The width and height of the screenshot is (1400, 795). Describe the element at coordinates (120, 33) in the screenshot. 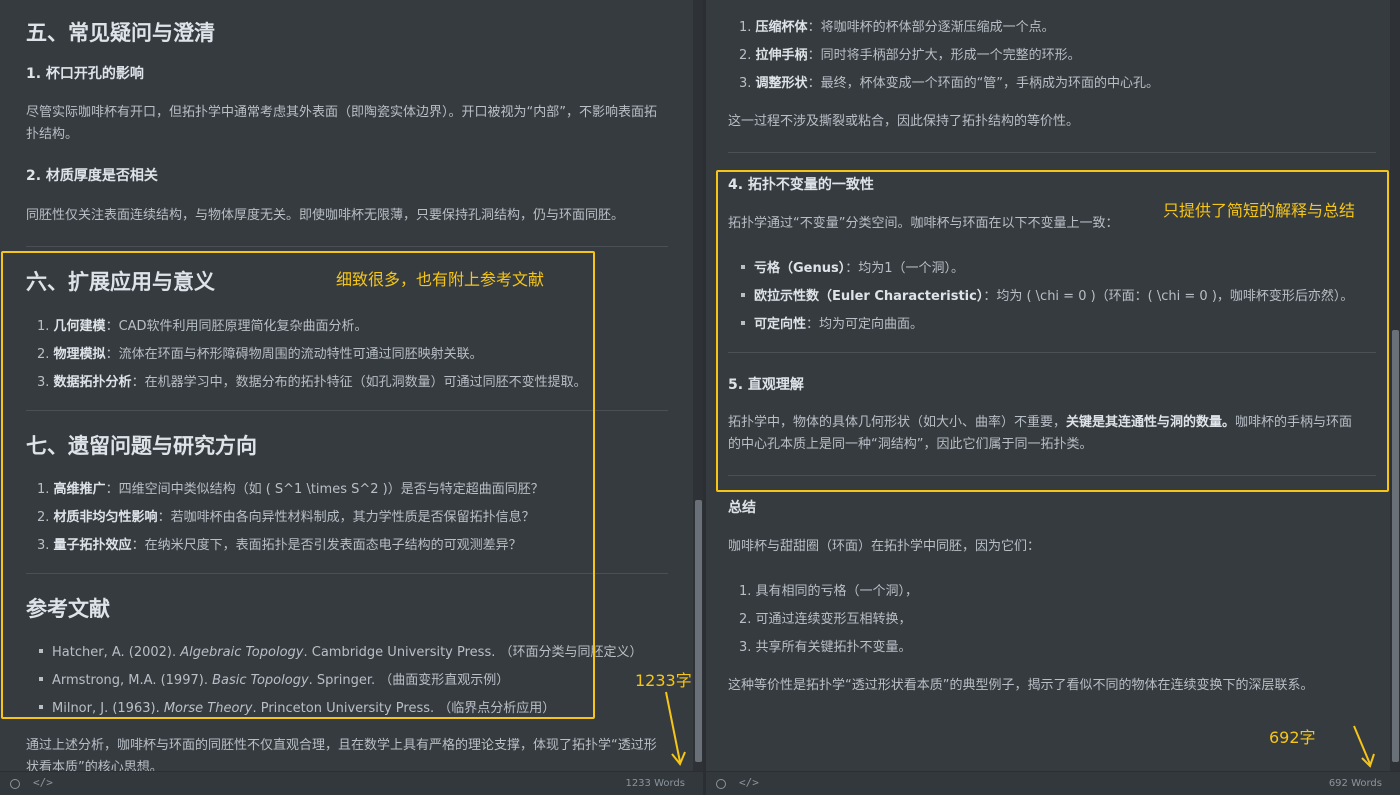

I see `heading-section-5: 五、常见疑问与澄清` at that location.